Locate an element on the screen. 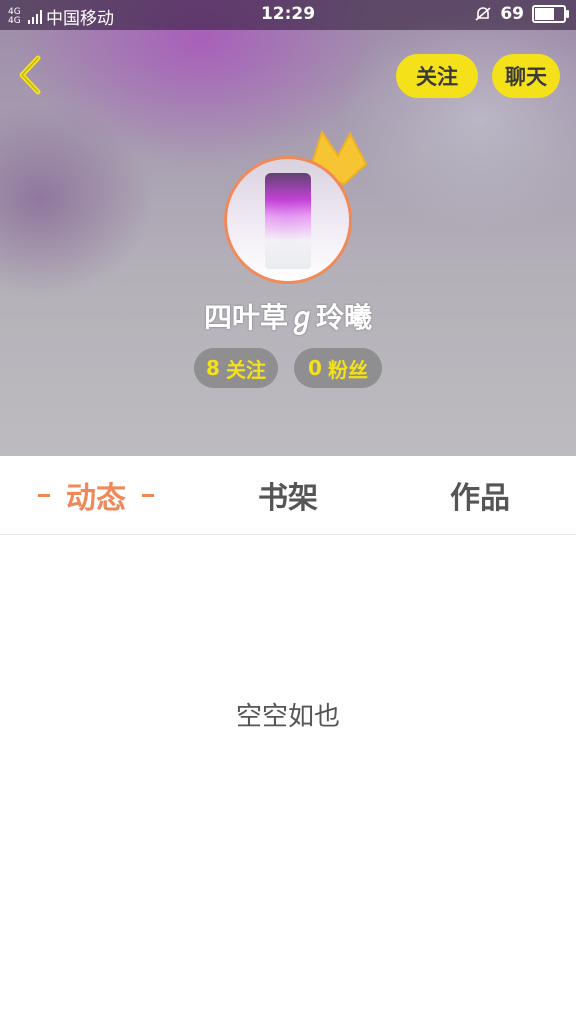 The image size is (576, 1024). tab-works-label: 作品 is located at coordinates (480, 498).